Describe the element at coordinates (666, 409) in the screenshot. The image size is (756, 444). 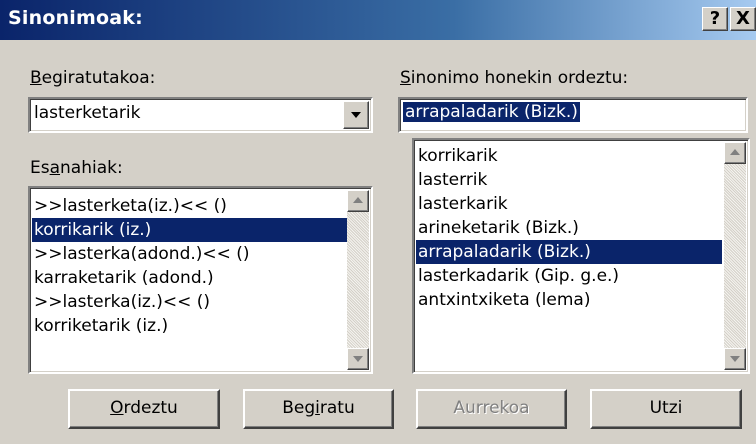
I see `cancel-button: Utzi` at that location.